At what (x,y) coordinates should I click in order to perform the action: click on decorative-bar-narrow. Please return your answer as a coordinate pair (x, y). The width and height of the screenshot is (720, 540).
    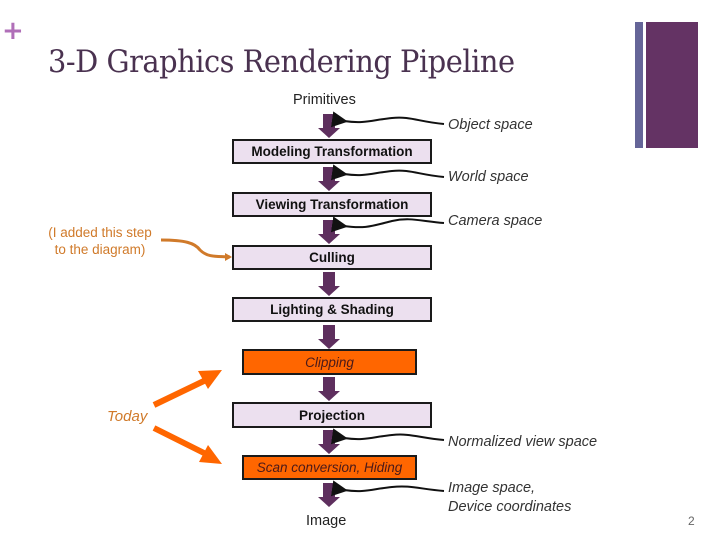
    Looking at the image, I should click on (639, 85).